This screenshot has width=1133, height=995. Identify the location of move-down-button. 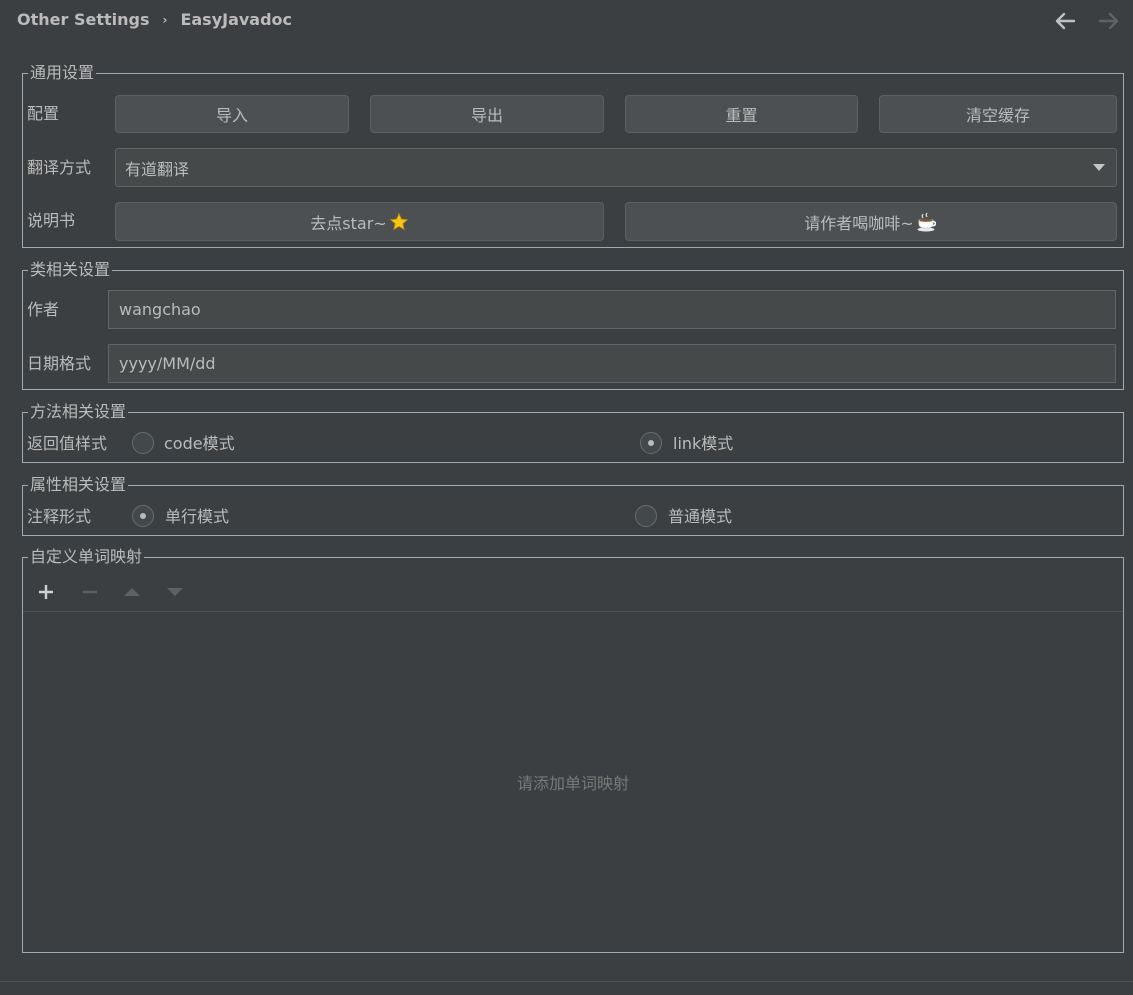
(175, 592).